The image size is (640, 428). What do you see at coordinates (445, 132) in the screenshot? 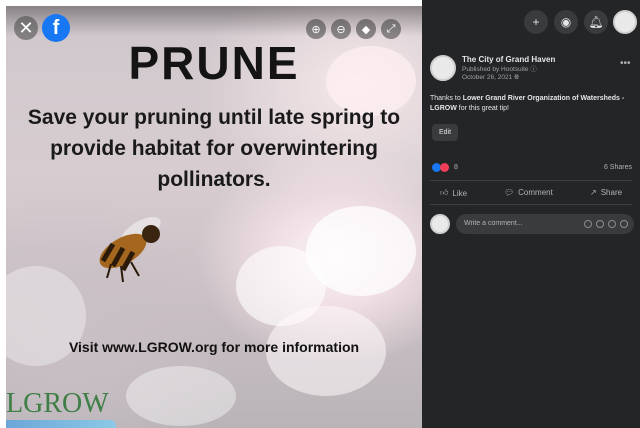
I see `edit-button: Edit` at bounding box center [445, 132].